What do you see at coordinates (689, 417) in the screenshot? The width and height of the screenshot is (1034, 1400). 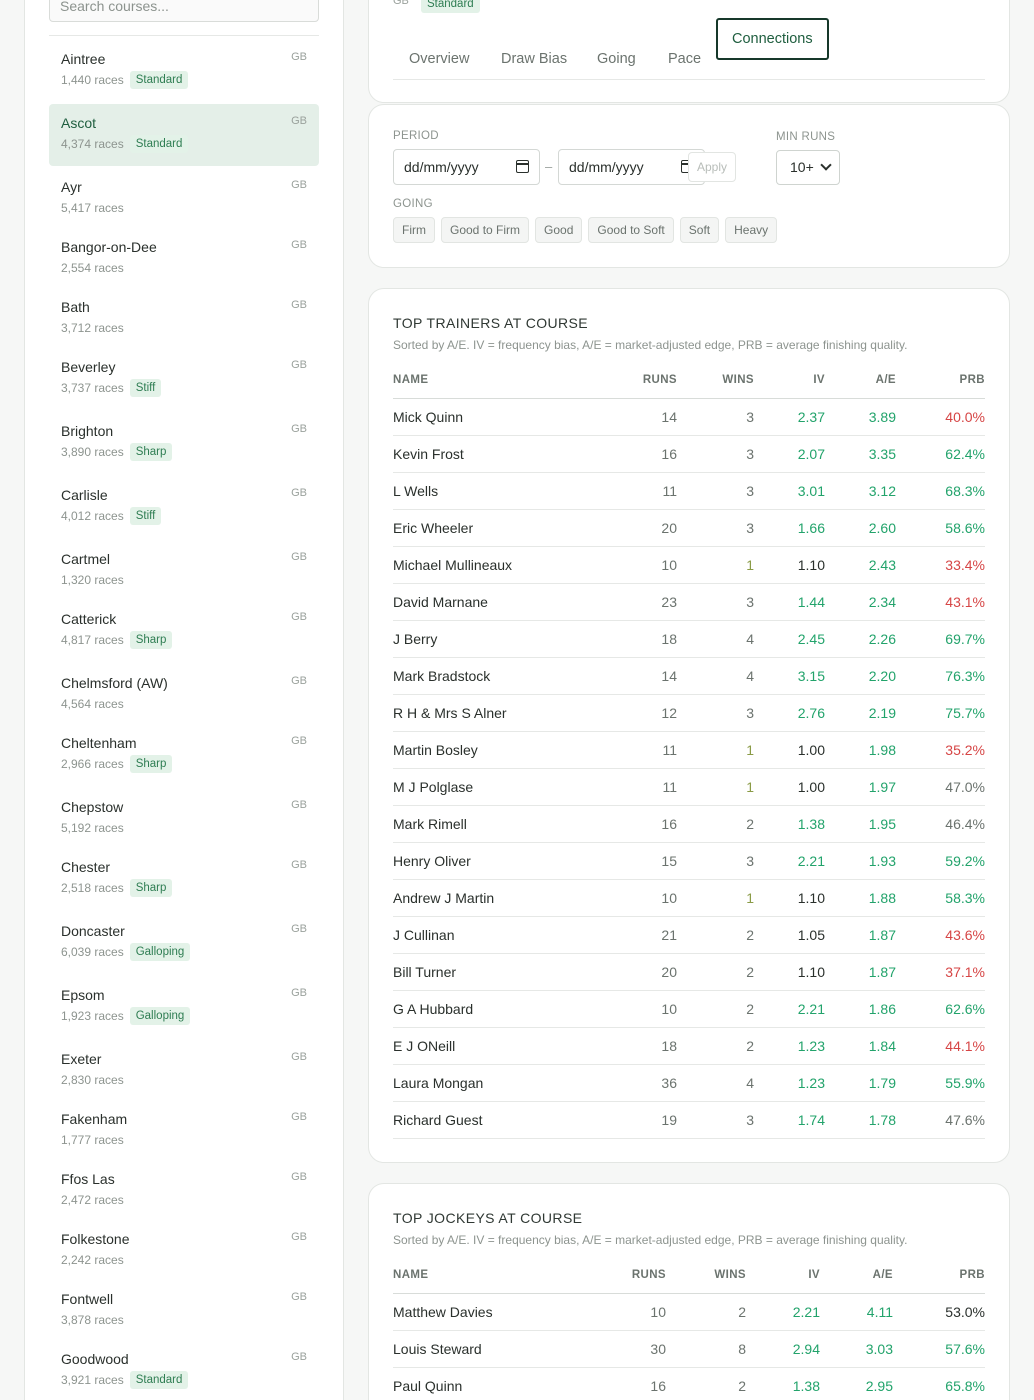 I see `table-row: Mick Quinn 14 3 2.37 3.89 40.0%` at bounding box center [689, 417].